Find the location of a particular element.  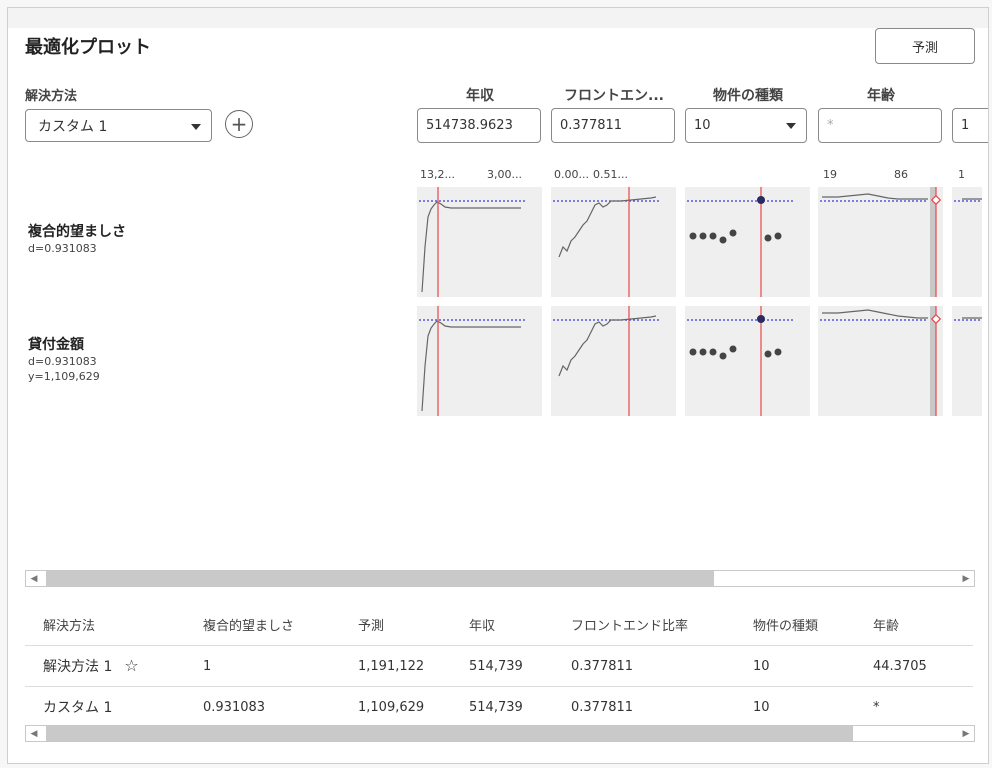

column-header: 予測 is located at coordinates (395, 624).